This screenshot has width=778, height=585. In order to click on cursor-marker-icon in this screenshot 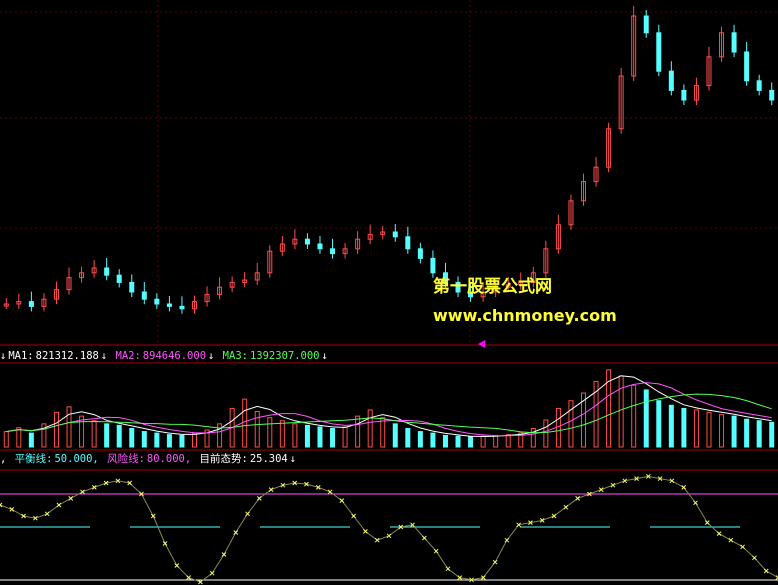, I will do `click(481, 344)`.